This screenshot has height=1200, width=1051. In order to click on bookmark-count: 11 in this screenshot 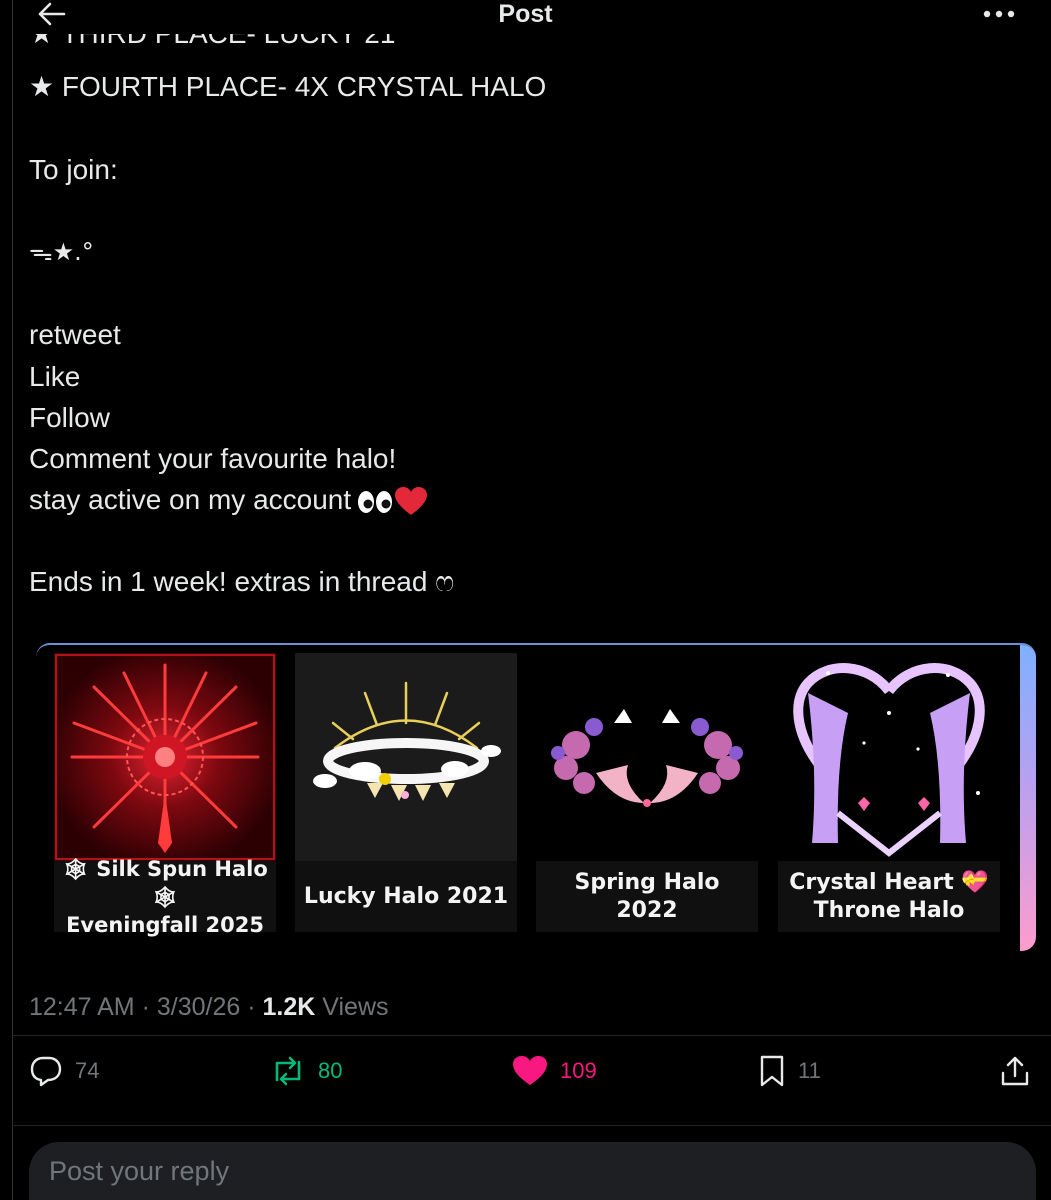, I will do `click(809, 1070)`.